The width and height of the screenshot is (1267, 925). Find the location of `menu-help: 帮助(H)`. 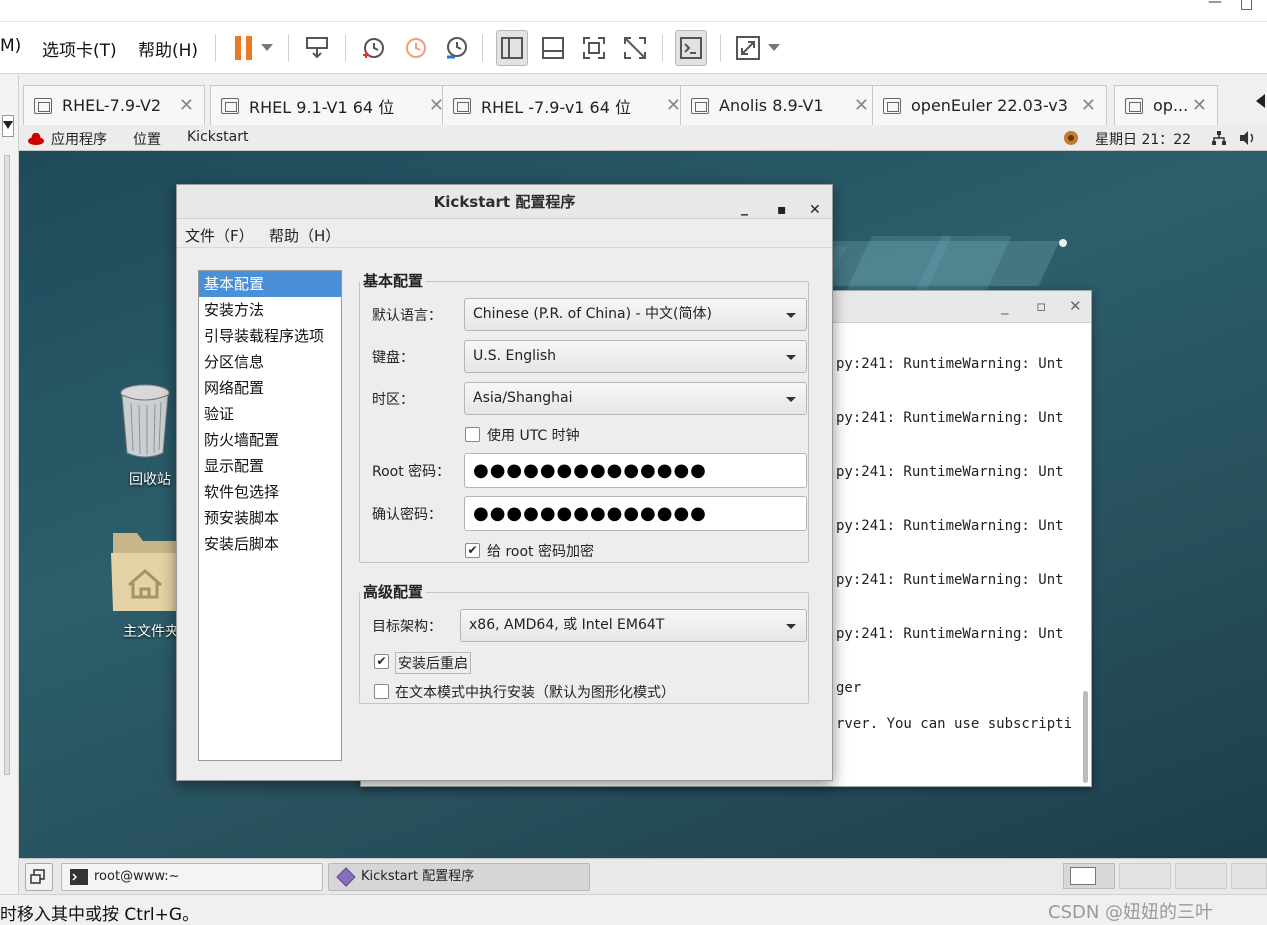

menu-help: 帮助(H) is located at coordinates (168, 48).